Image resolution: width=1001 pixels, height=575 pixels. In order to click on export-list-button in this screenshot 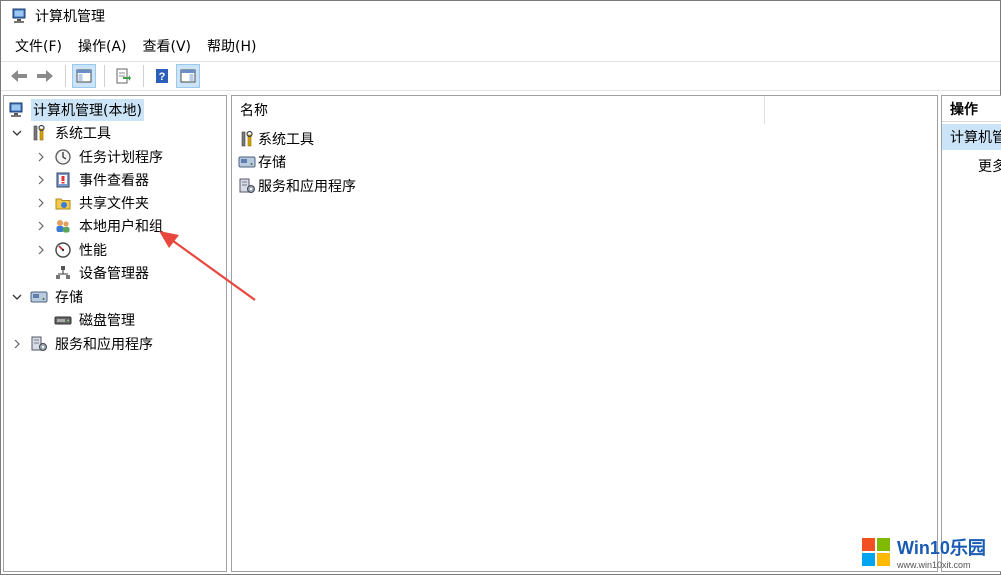, I will do `click(123, 76)`.